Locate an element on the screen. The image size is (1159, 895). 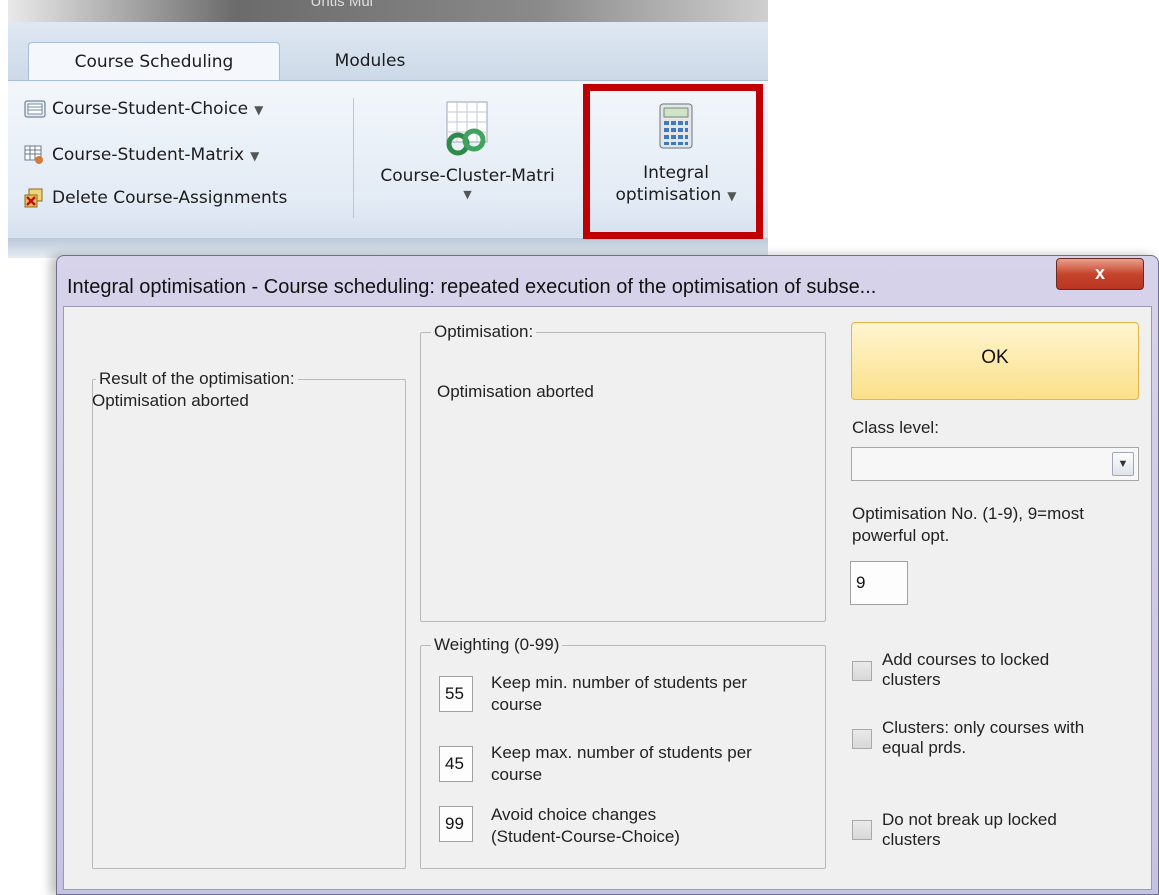
course-student-choice-button: Course-Student-Choice ▼ is located at coordinates (143, 109).